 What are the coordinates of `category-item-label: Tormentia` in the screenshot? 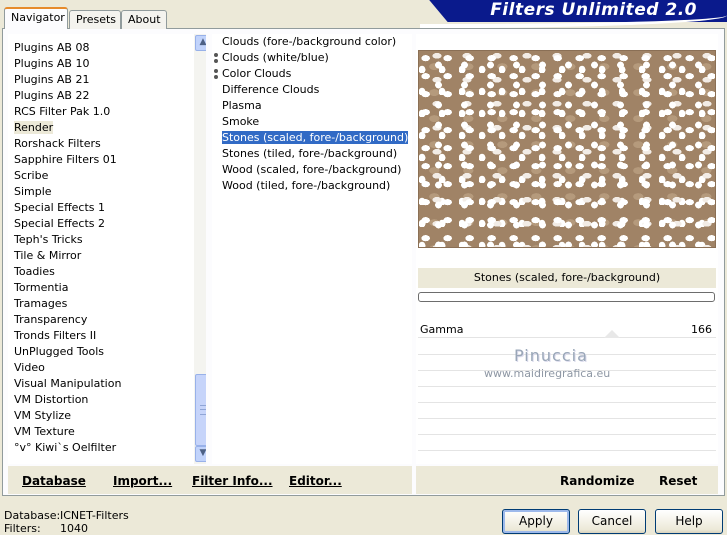 It's located at (41, 287).